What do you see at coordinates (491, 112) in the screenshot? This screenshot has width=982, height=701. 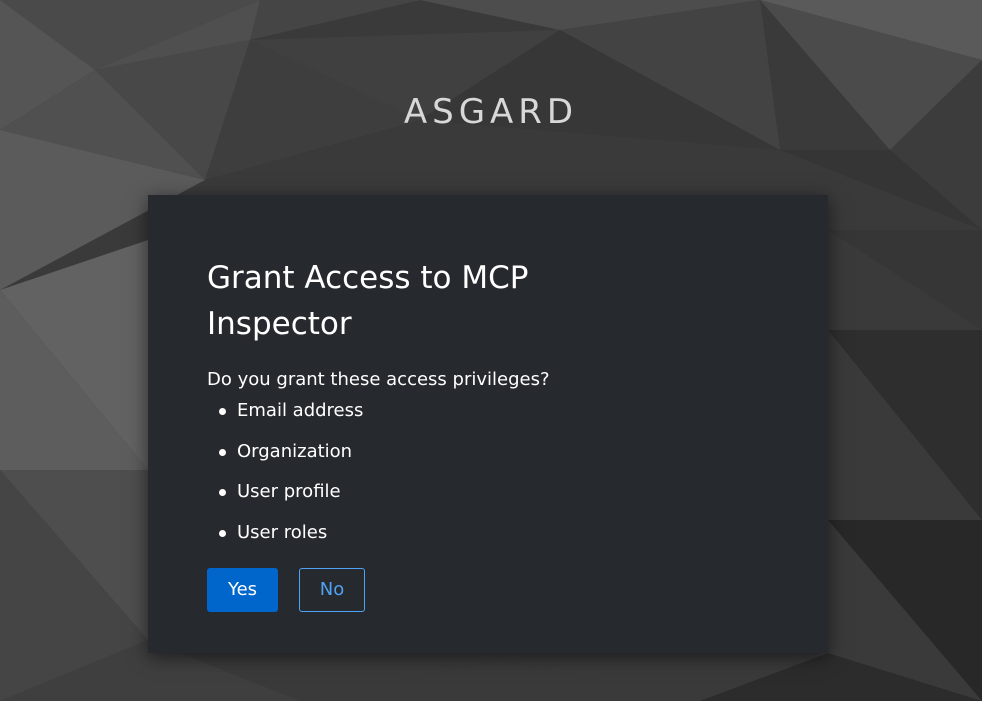 I see `realm-title: ASGARD` at bounding box center [491, 112].